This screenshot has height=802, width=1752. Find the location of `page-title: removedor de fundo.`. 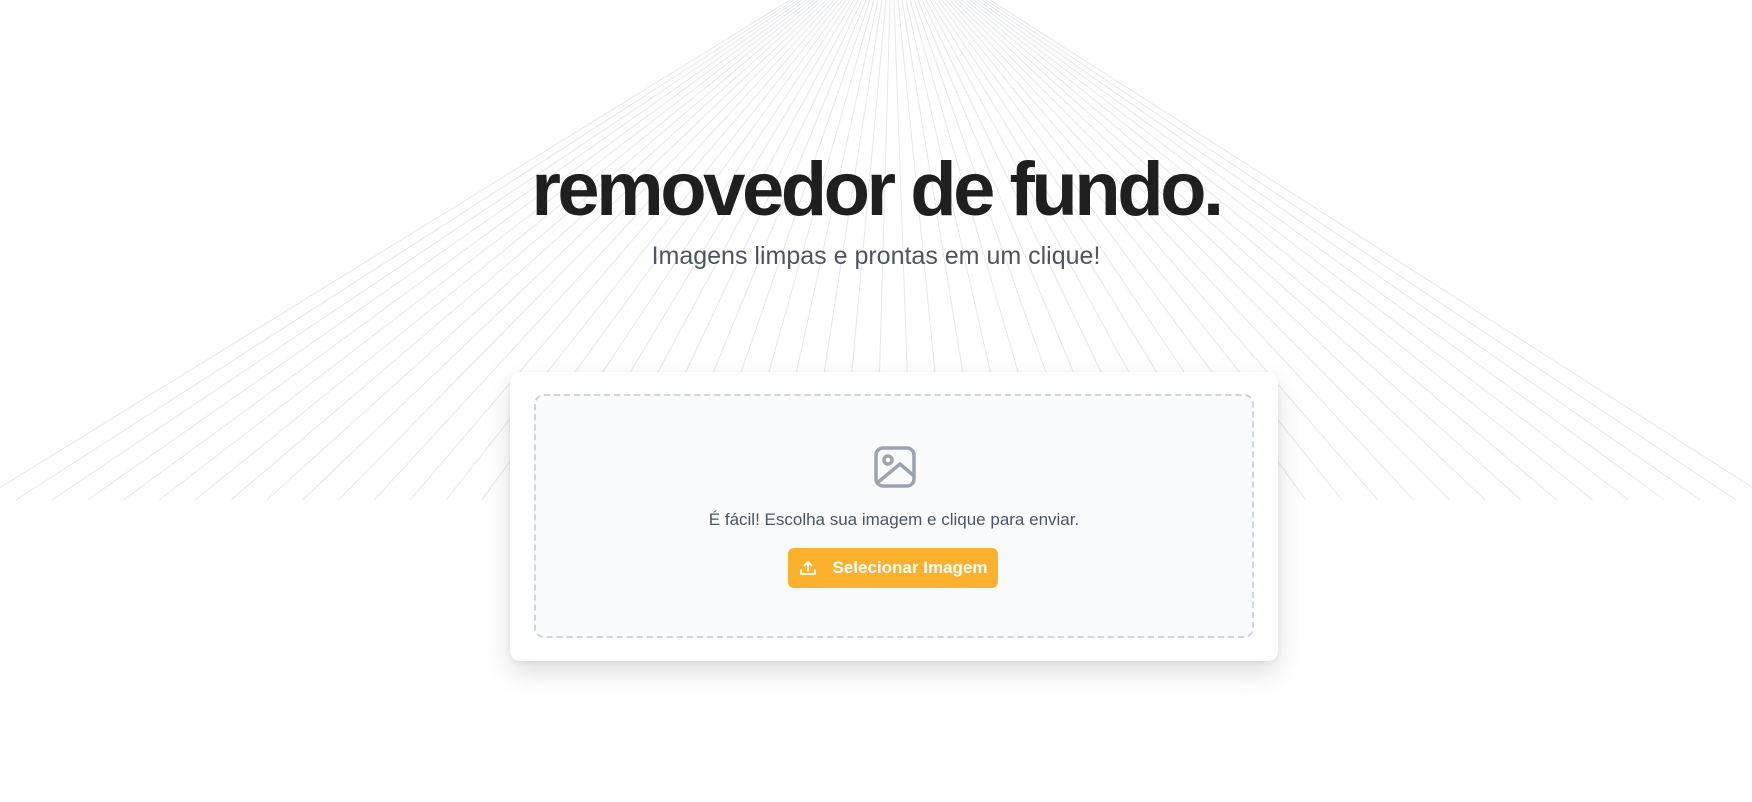

page-title: removedor de fundo. is located at coordinates (877, 189).